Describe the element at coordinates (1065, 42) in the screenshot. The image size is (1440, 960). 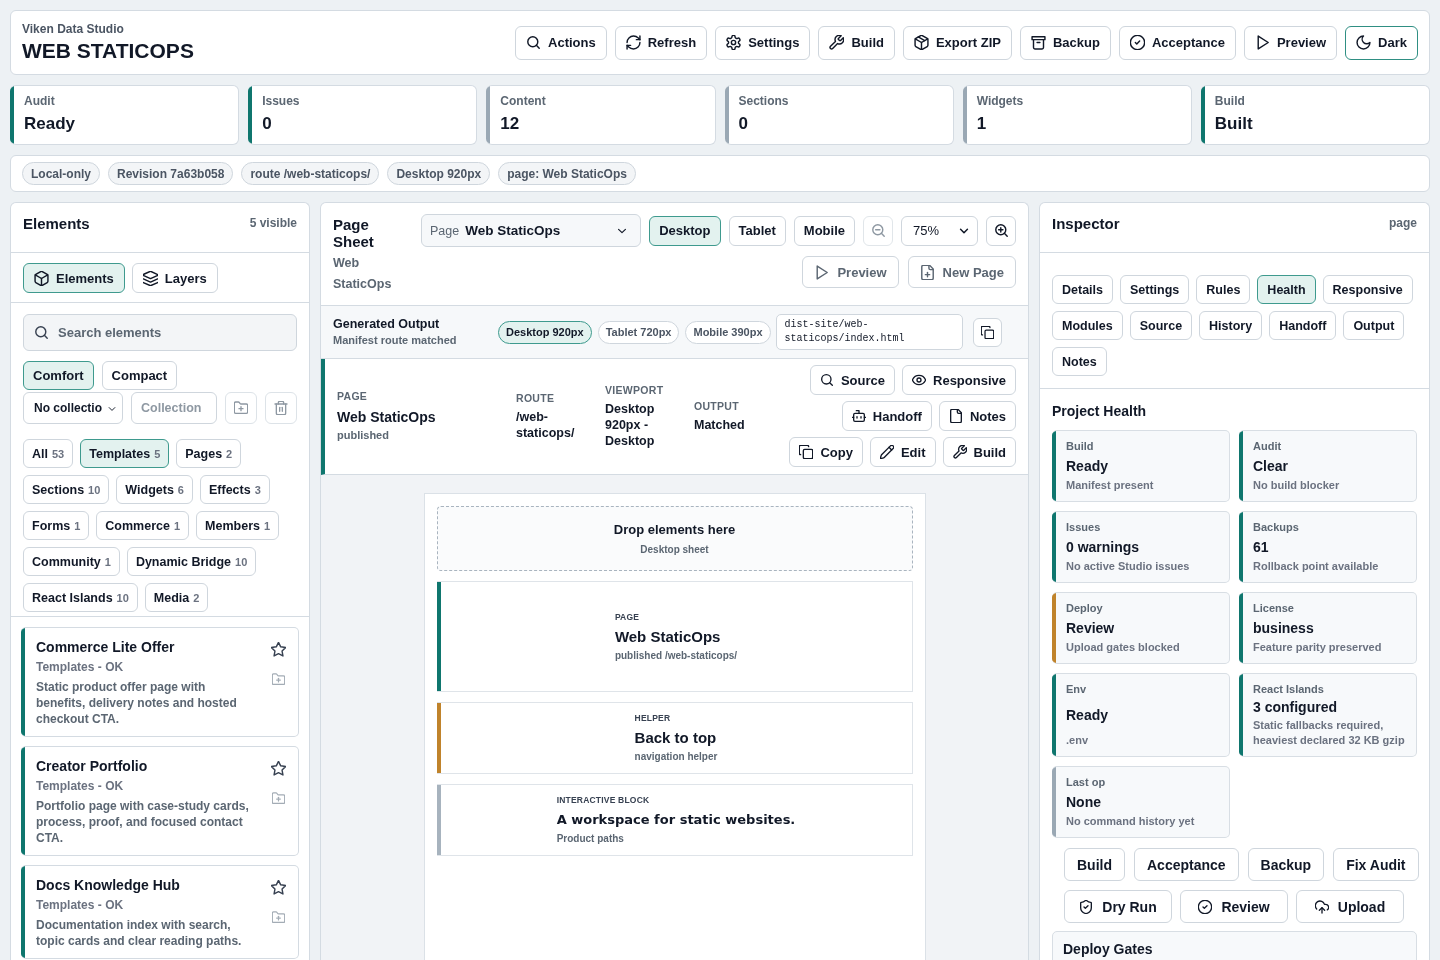
I see `toolbar-button: Backup` at that location.